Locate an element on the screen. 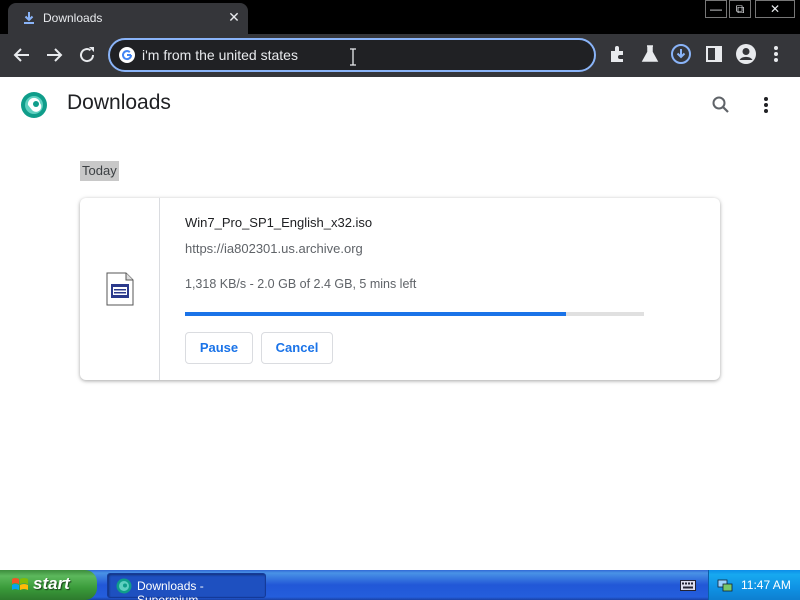 The height and width of the screenshot is (600, 800). tab-close-icon: ✕ is located at coordinates (234, 17).